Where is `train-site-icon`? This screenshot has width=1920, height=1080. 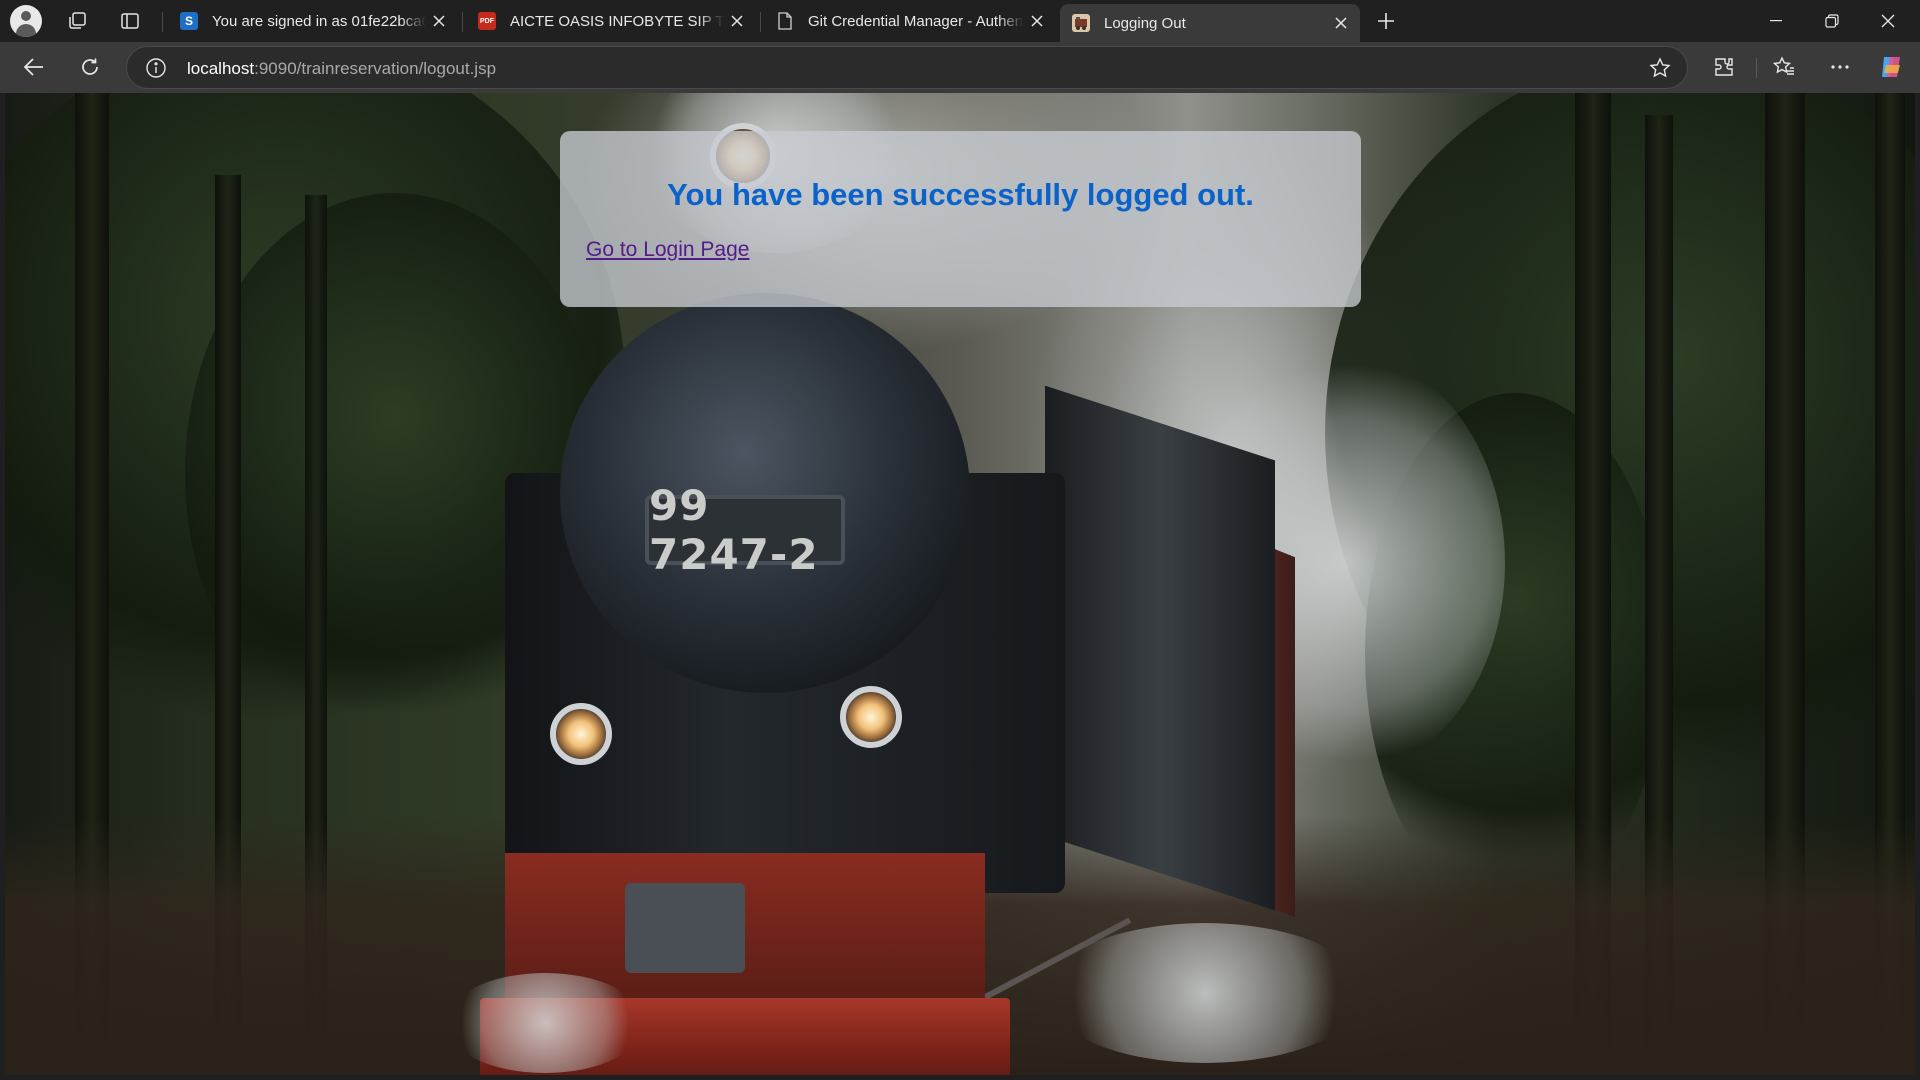 train-site-icon is located at coordinates (1081, 23).